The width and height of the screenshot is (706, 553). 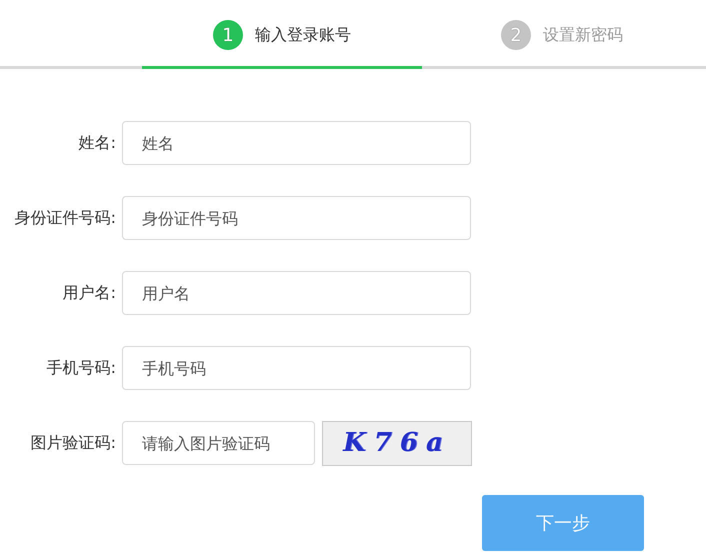 What do you see at coordinates (89, 293) in the screenshot?
I see `field-label: 用户名:` at bounding box center [89, 293].